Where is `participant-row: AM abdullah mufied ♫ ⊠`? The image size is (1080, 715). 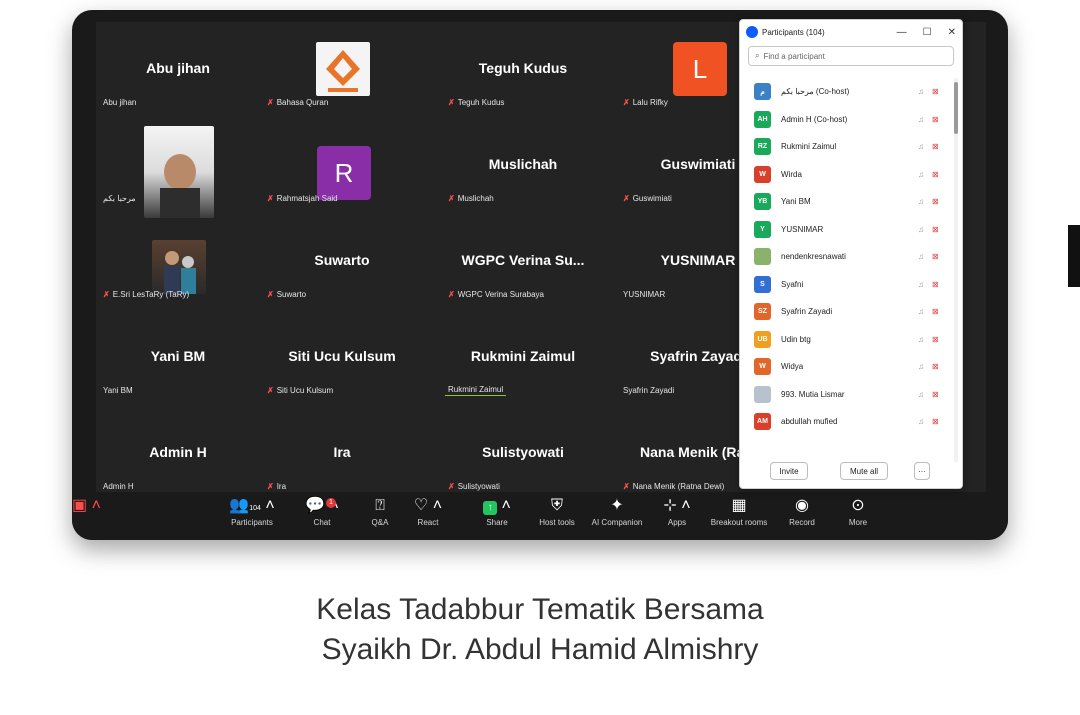
participant-row: AM abdullah mufied ♫ ⊠ is located at coordinates (846, 422).